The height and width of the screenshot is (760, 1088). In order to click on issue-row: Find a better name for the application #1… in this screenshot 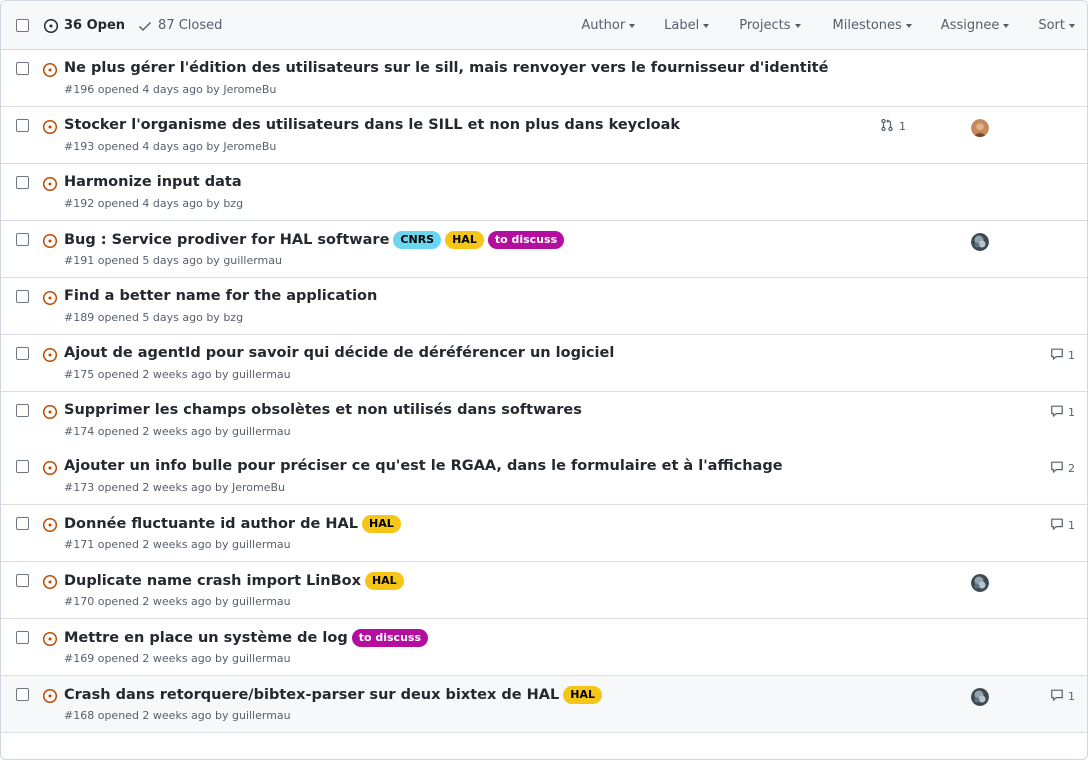, I will do `click(544, 306)`.